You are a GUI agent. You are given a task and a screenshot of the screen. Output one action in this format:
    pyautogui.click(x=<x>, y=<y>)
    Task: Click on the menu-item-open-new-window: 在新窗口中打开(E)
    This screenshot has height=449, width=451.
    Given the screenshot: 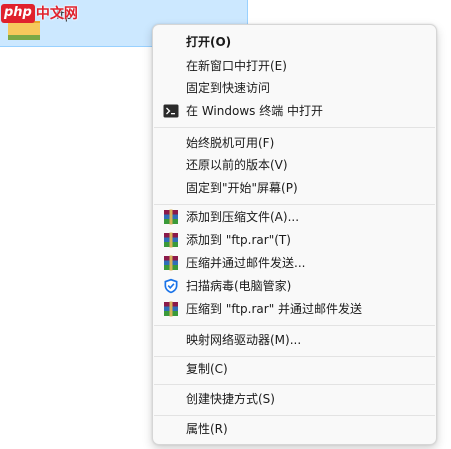 What is the action you would take?
    pyautogui.click(x=294, y=66)
    